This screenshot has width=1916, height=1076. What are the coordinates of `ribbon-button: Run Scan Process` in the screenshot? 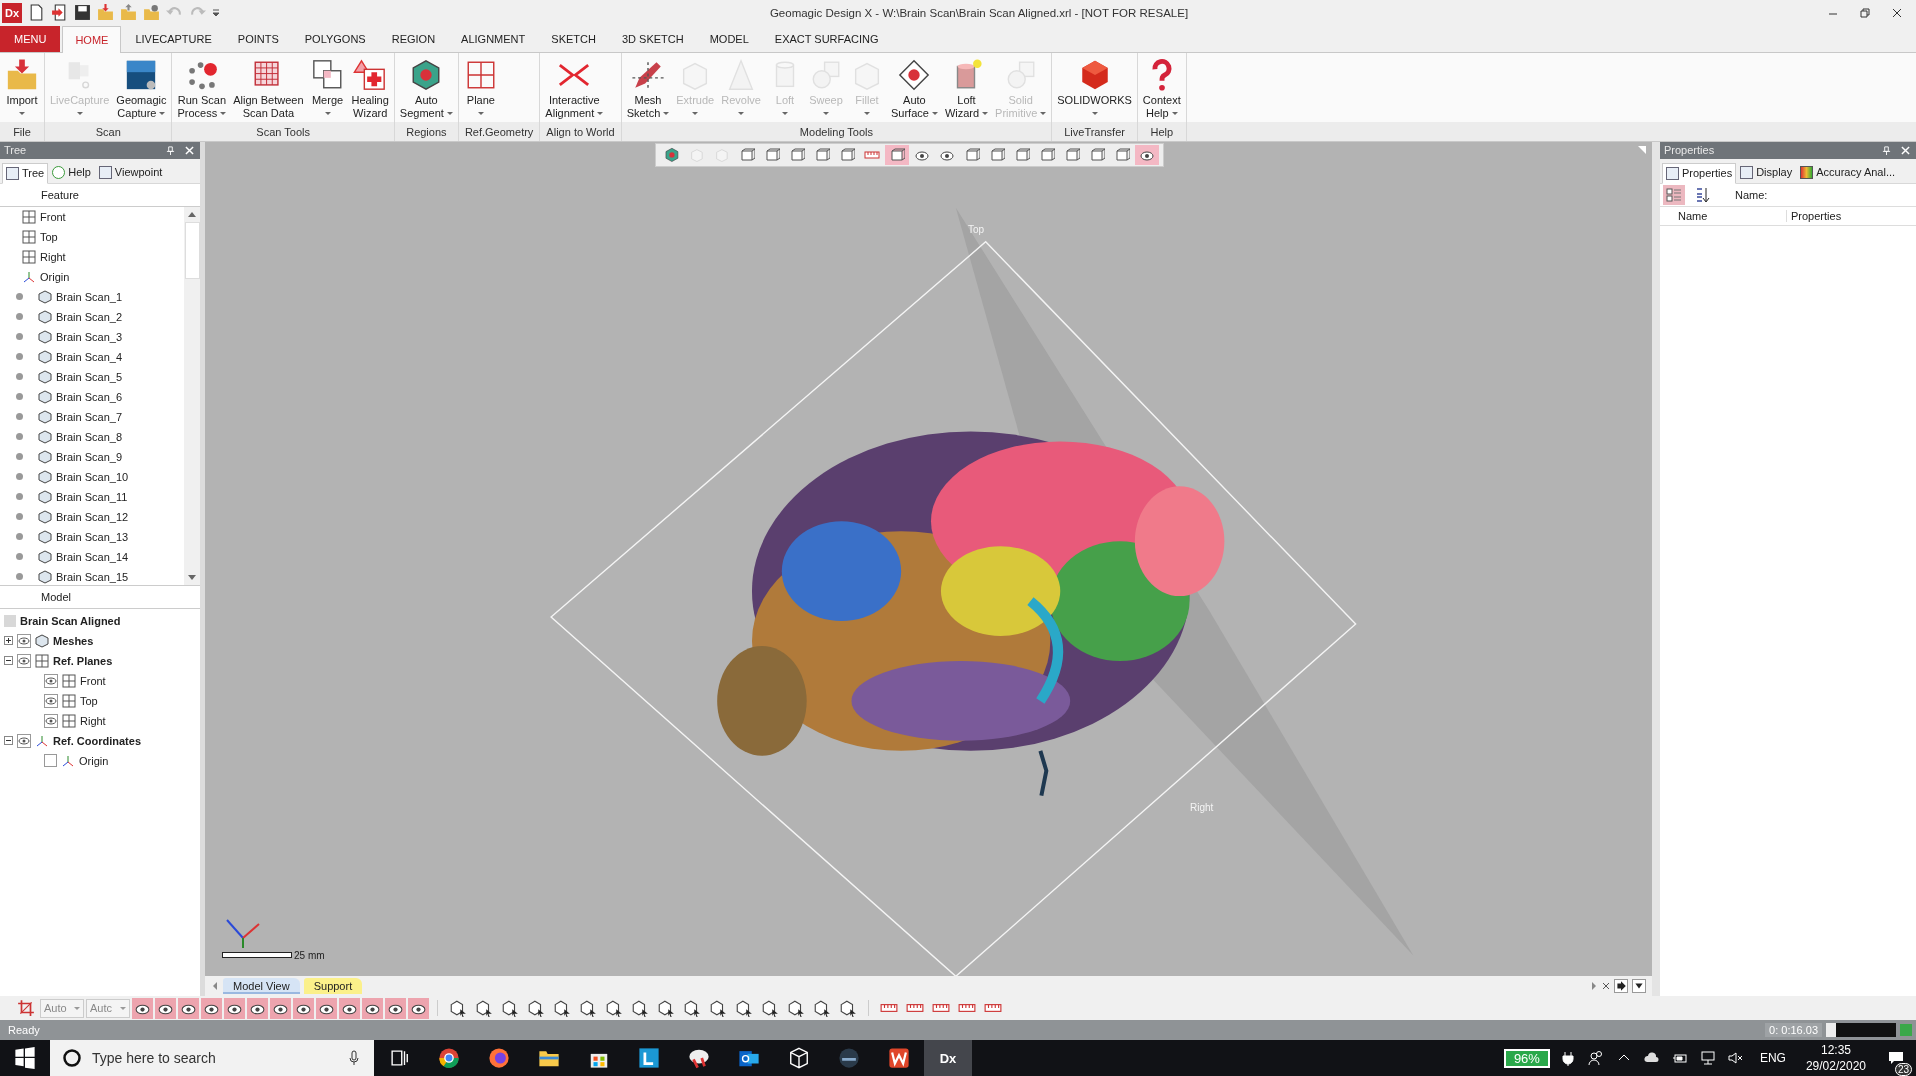 It's located at (202, 88).